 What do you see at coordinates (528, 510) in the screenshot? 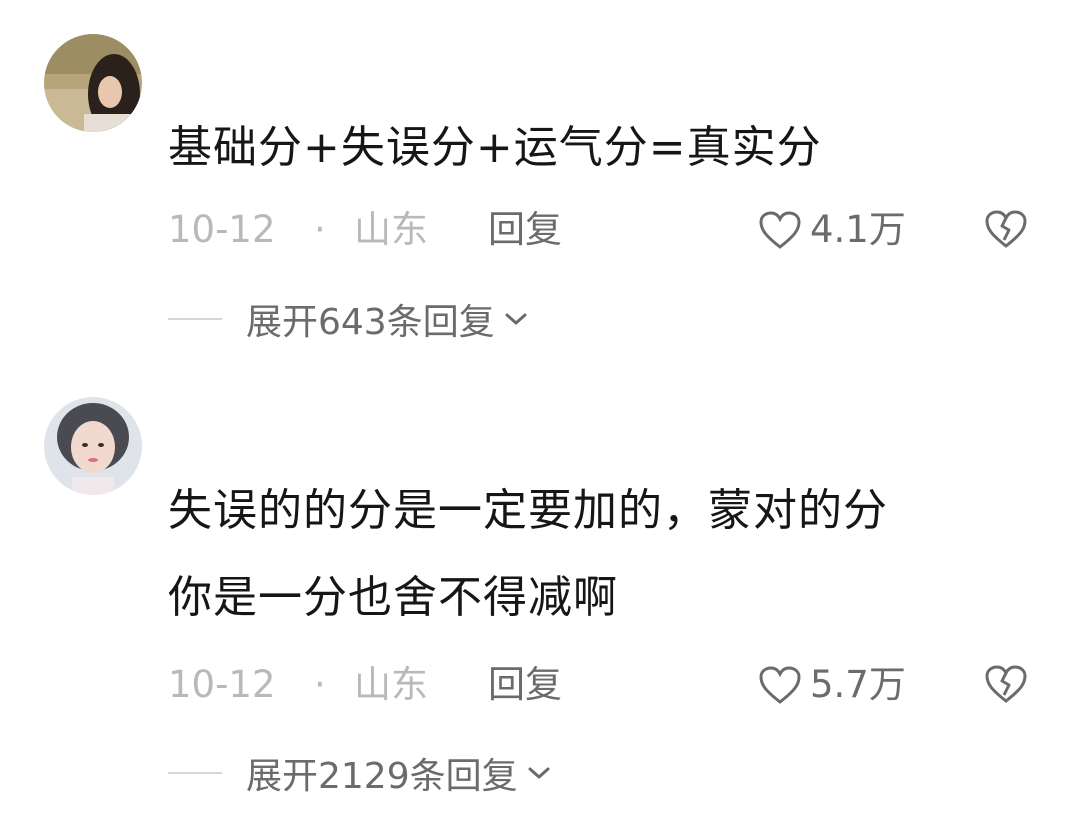
I see `comment-text-line: 失误的的分是一定要加的，蒙对的分` at bounding box center [528, 510].